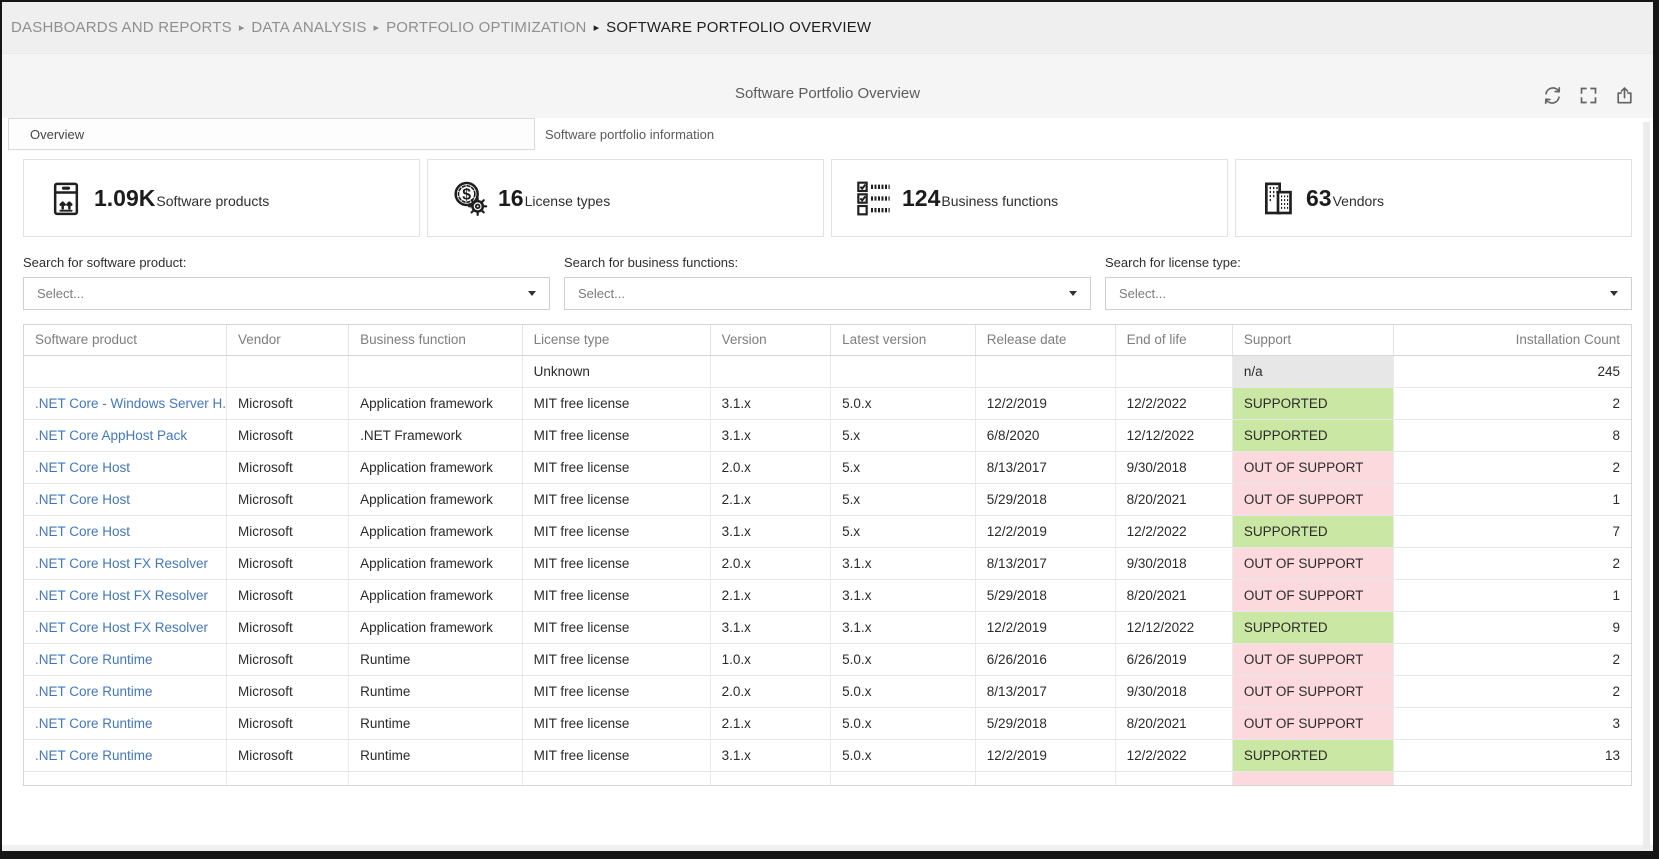 This screenshot has width=1659, height=859. Describe the element at coordinates (771, 371) in the screenshot. I see `cell-version` at that location.